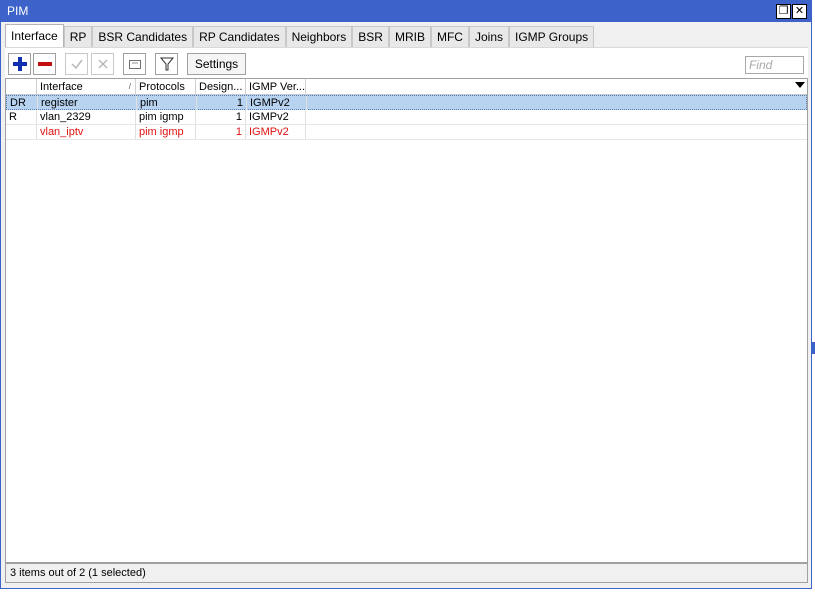 The height and width of the screenshot is (594, 815). I want to click on title-bar: PIM ❐ ✕, so click(406, 11).